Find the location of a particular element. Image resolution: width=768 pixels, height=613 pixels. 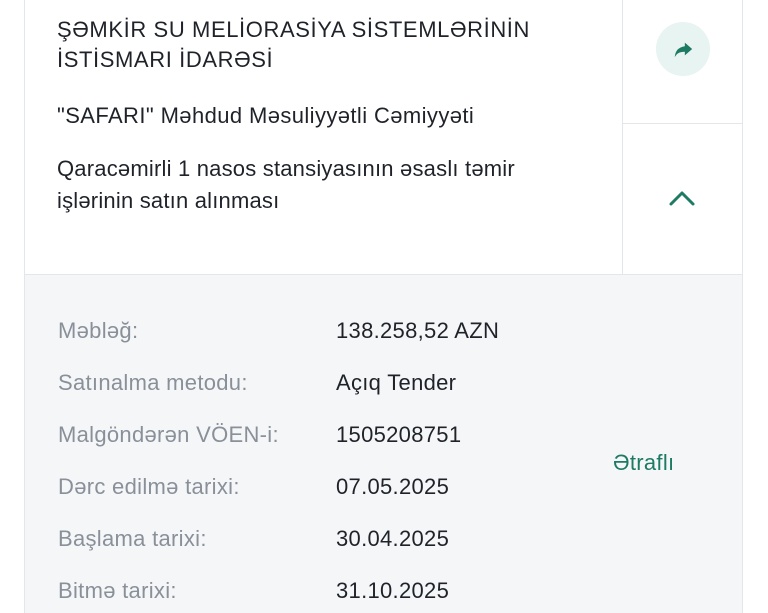

detail-label: Dərc edilmə tarixi: is located at coordinates (149, 486).